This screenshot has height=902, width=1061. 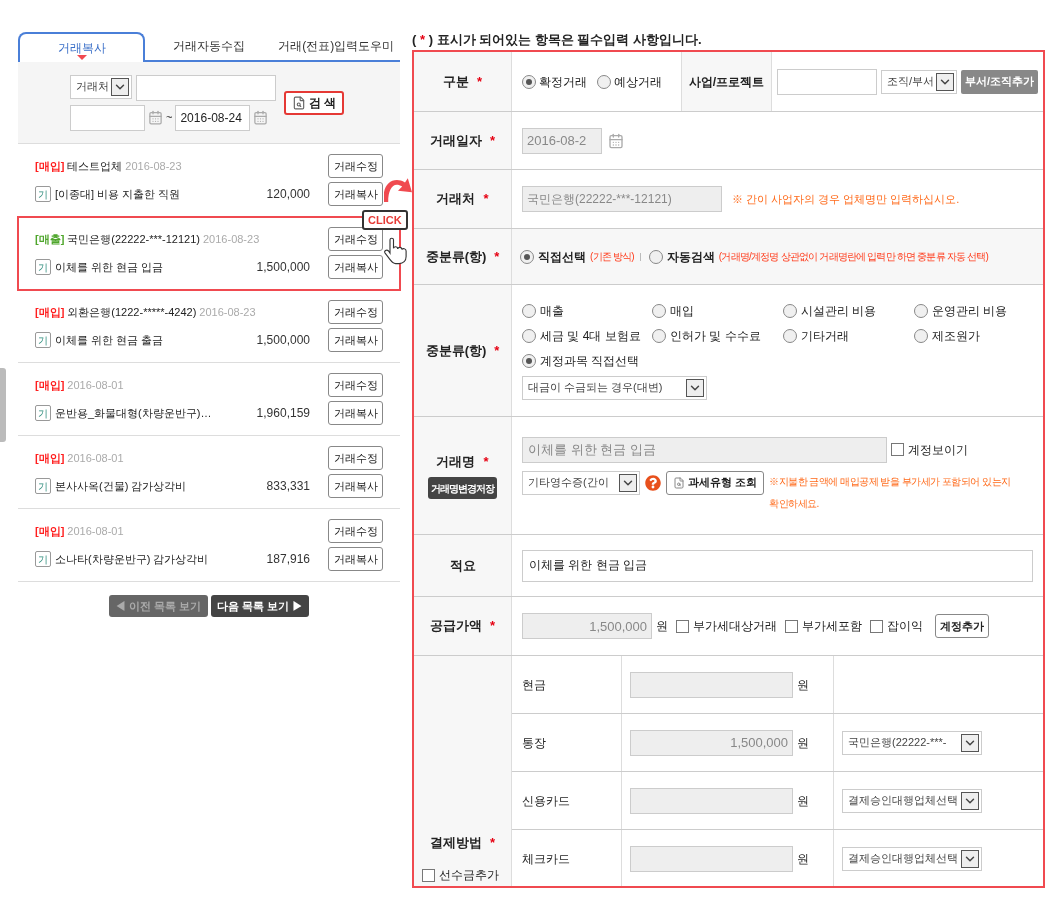 I want to click on project-field, so click(x=827, y=81).